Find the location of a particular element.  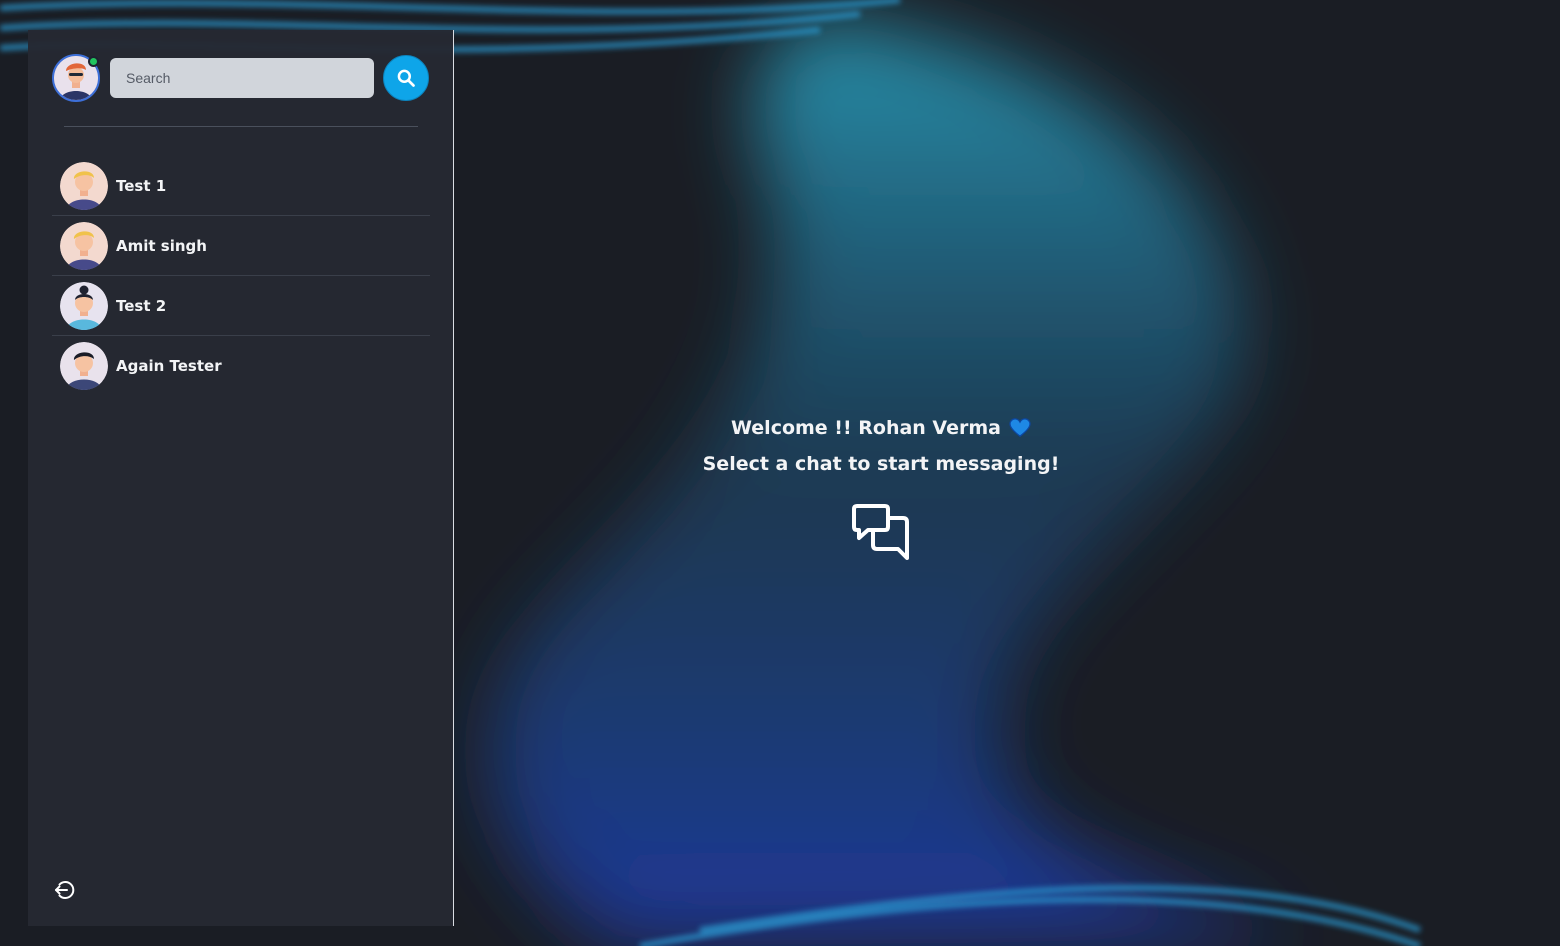

avatar-bun-hair-icon is located at coordinates (84, 305).